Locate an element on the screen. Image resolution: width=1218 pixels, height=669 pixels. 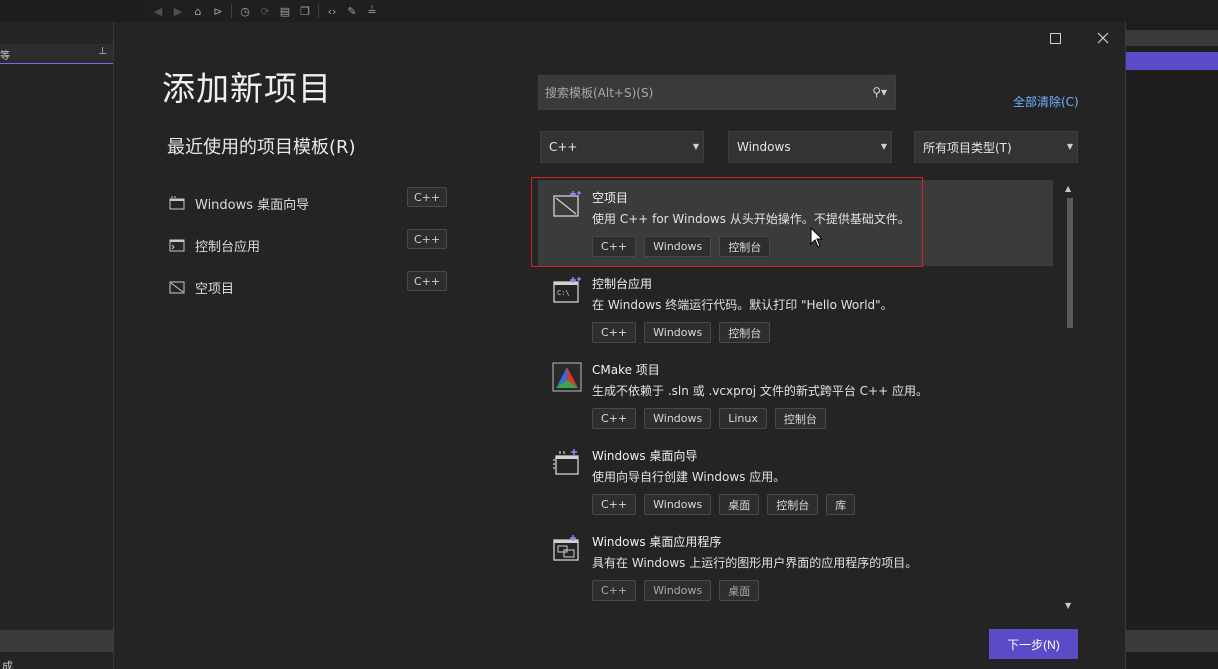
history-icon: ◷ is located at coordinates (245, 11).